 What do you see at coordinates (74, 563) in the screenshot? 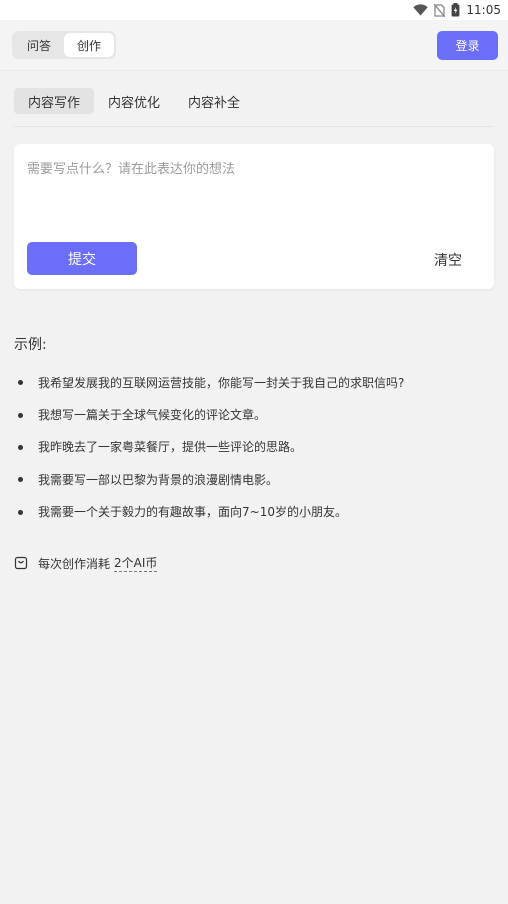
I see `cost-prefix: 每次创作消耗` at bounding box center [74, 563].